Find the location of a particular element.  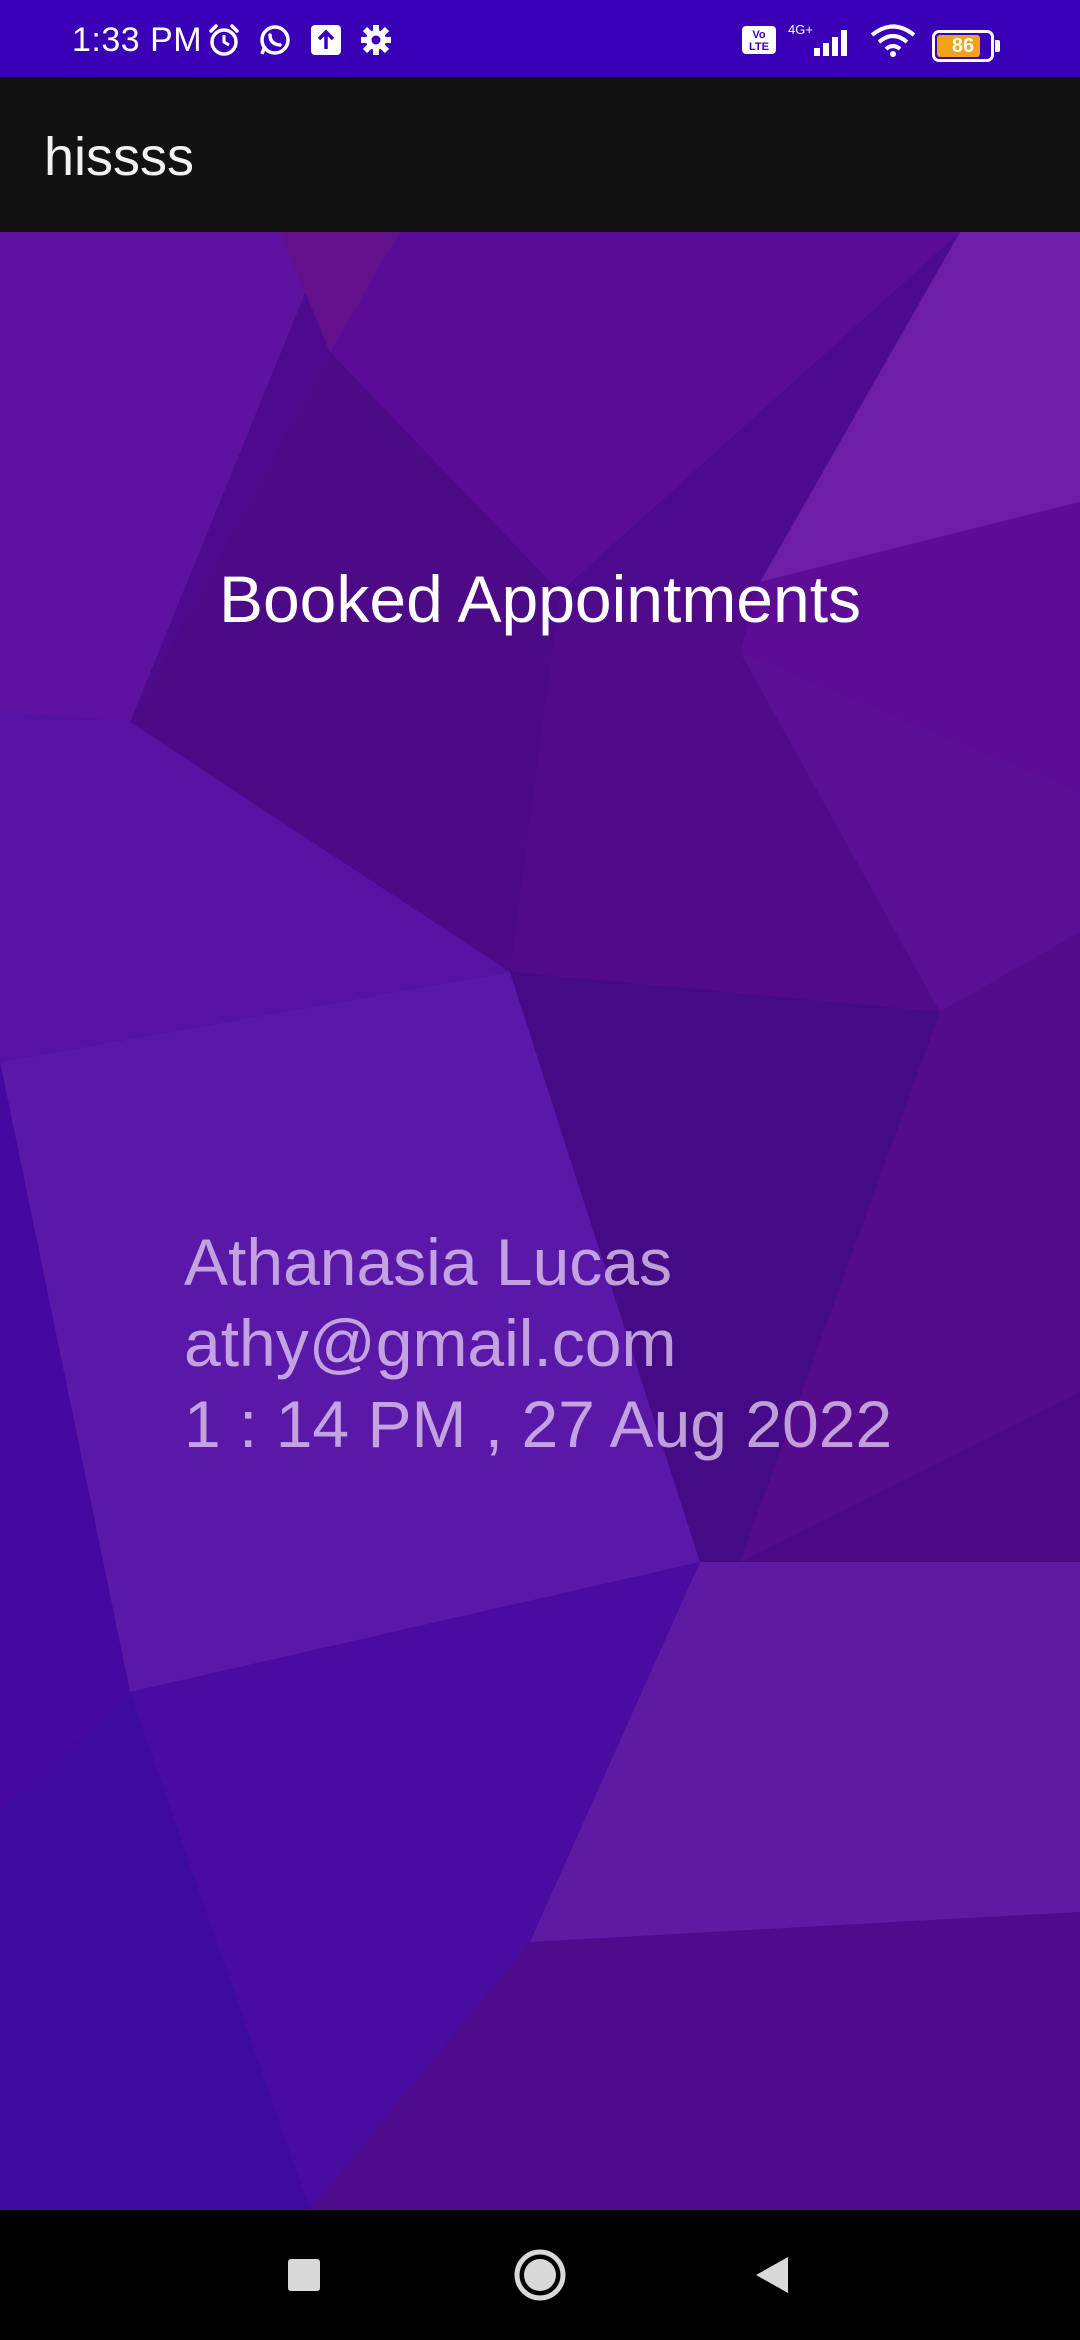

volte-icon: Vo LTE is located at coordinates (759, 40).